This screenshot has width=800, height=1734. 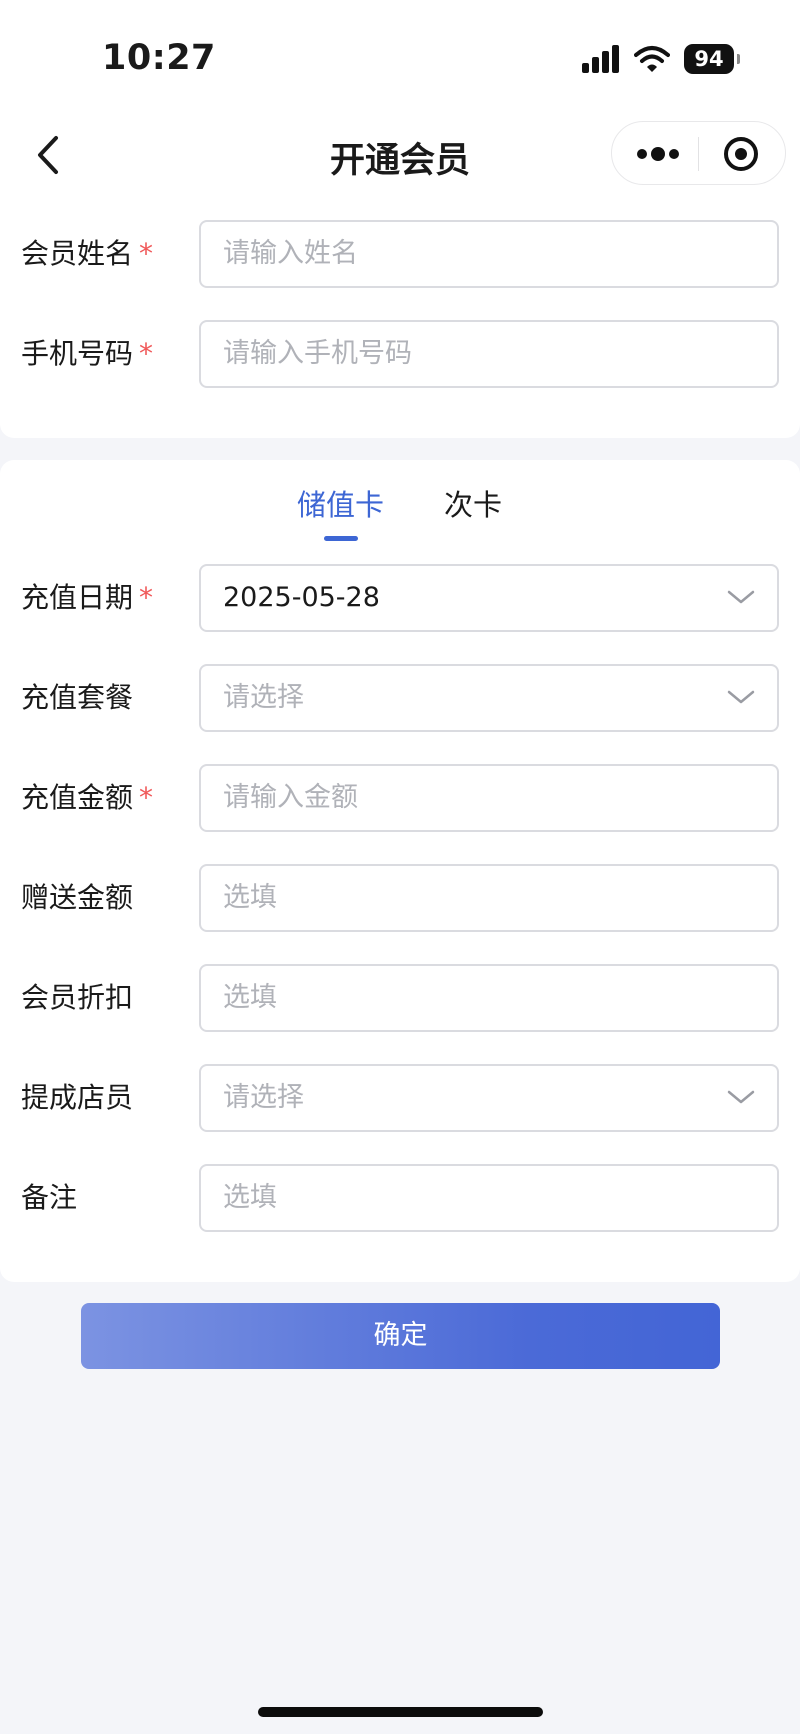 I want to click on name-row: 会员姓名 * 请输入姓名, so click(x=400, y=254).